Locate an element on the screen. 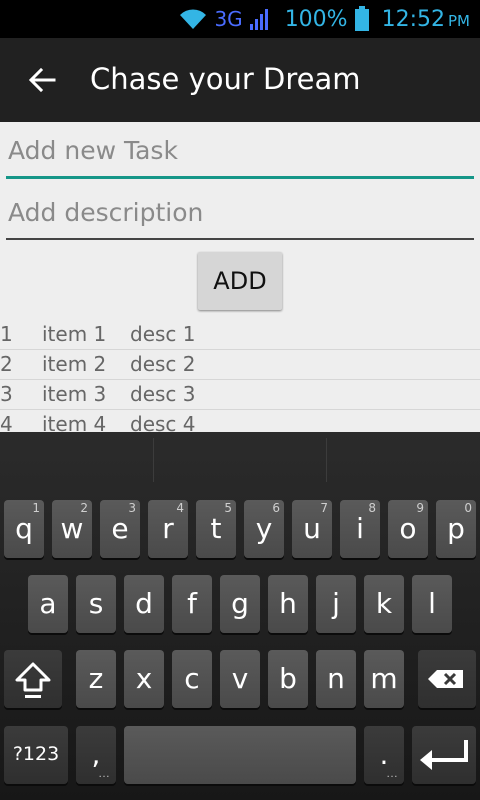 Image resolution: width=480 pixels, height=800 pixels. key-m: m is located at coordinates (384, 679).